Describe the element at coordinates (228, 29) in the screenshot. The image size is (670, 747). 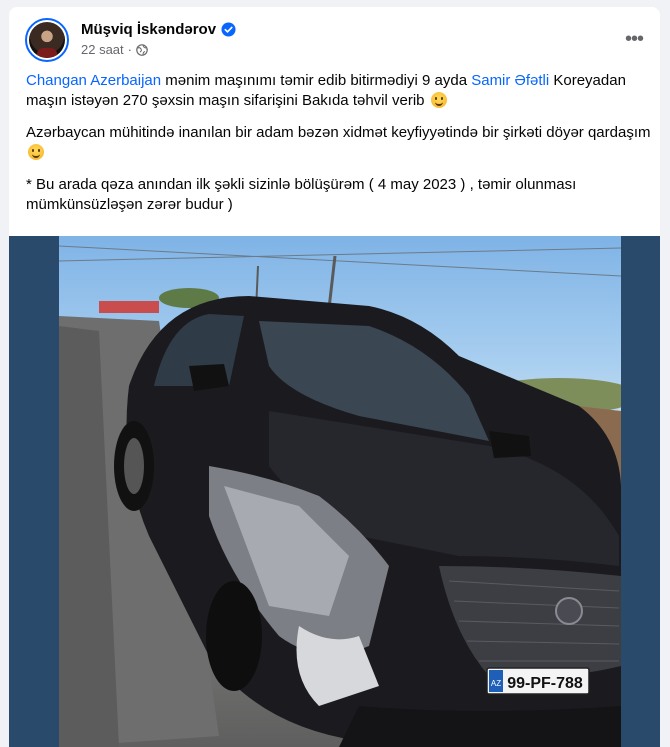
I see `verified-badge-icon` at that location.